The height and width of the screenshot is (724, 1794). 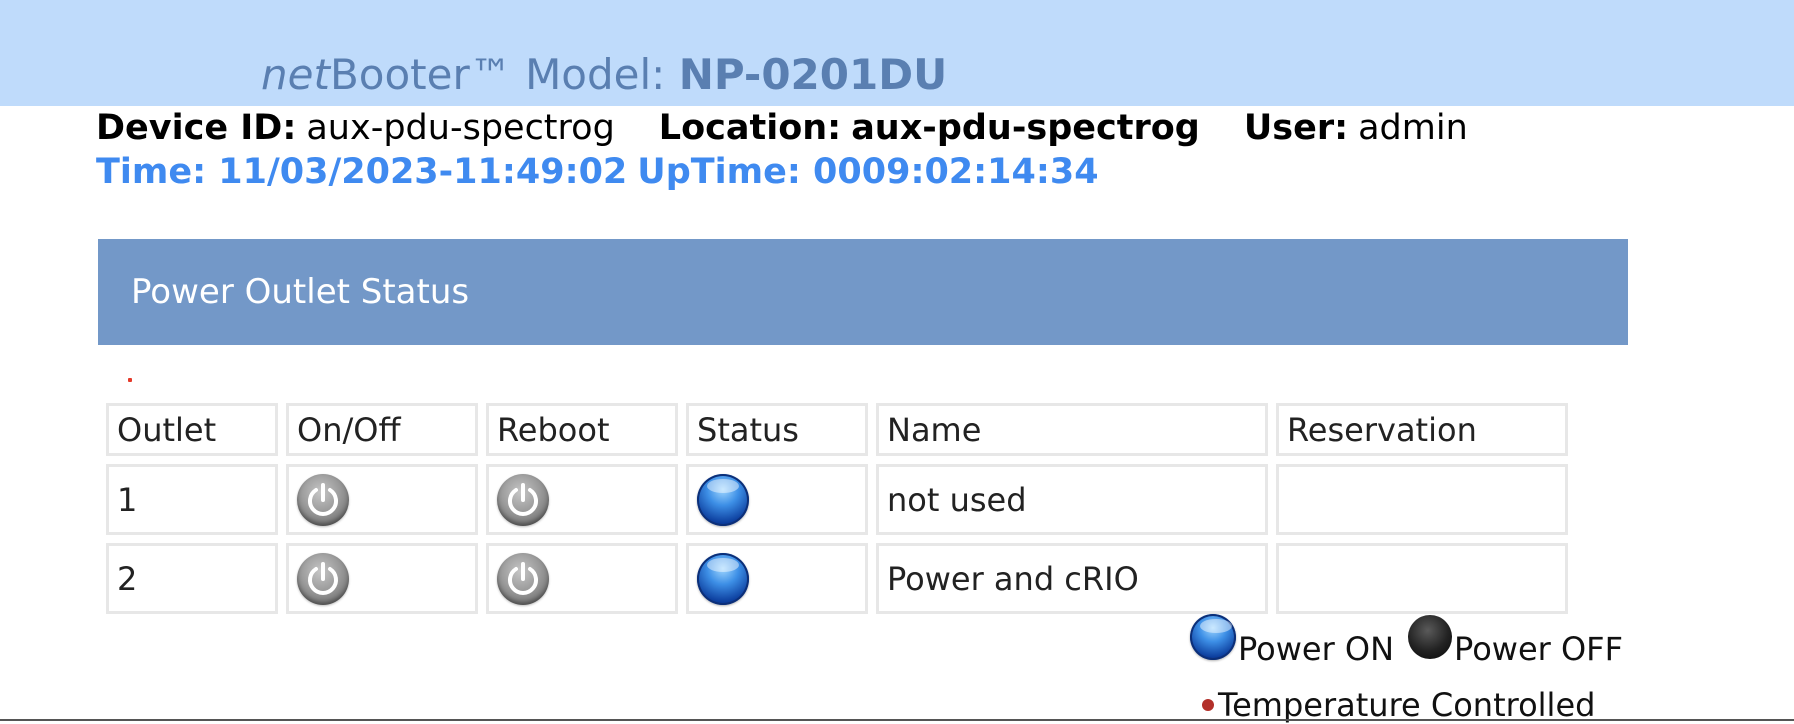 I want to click on device-id-label: Device ID:, so click(x=196, y=128).